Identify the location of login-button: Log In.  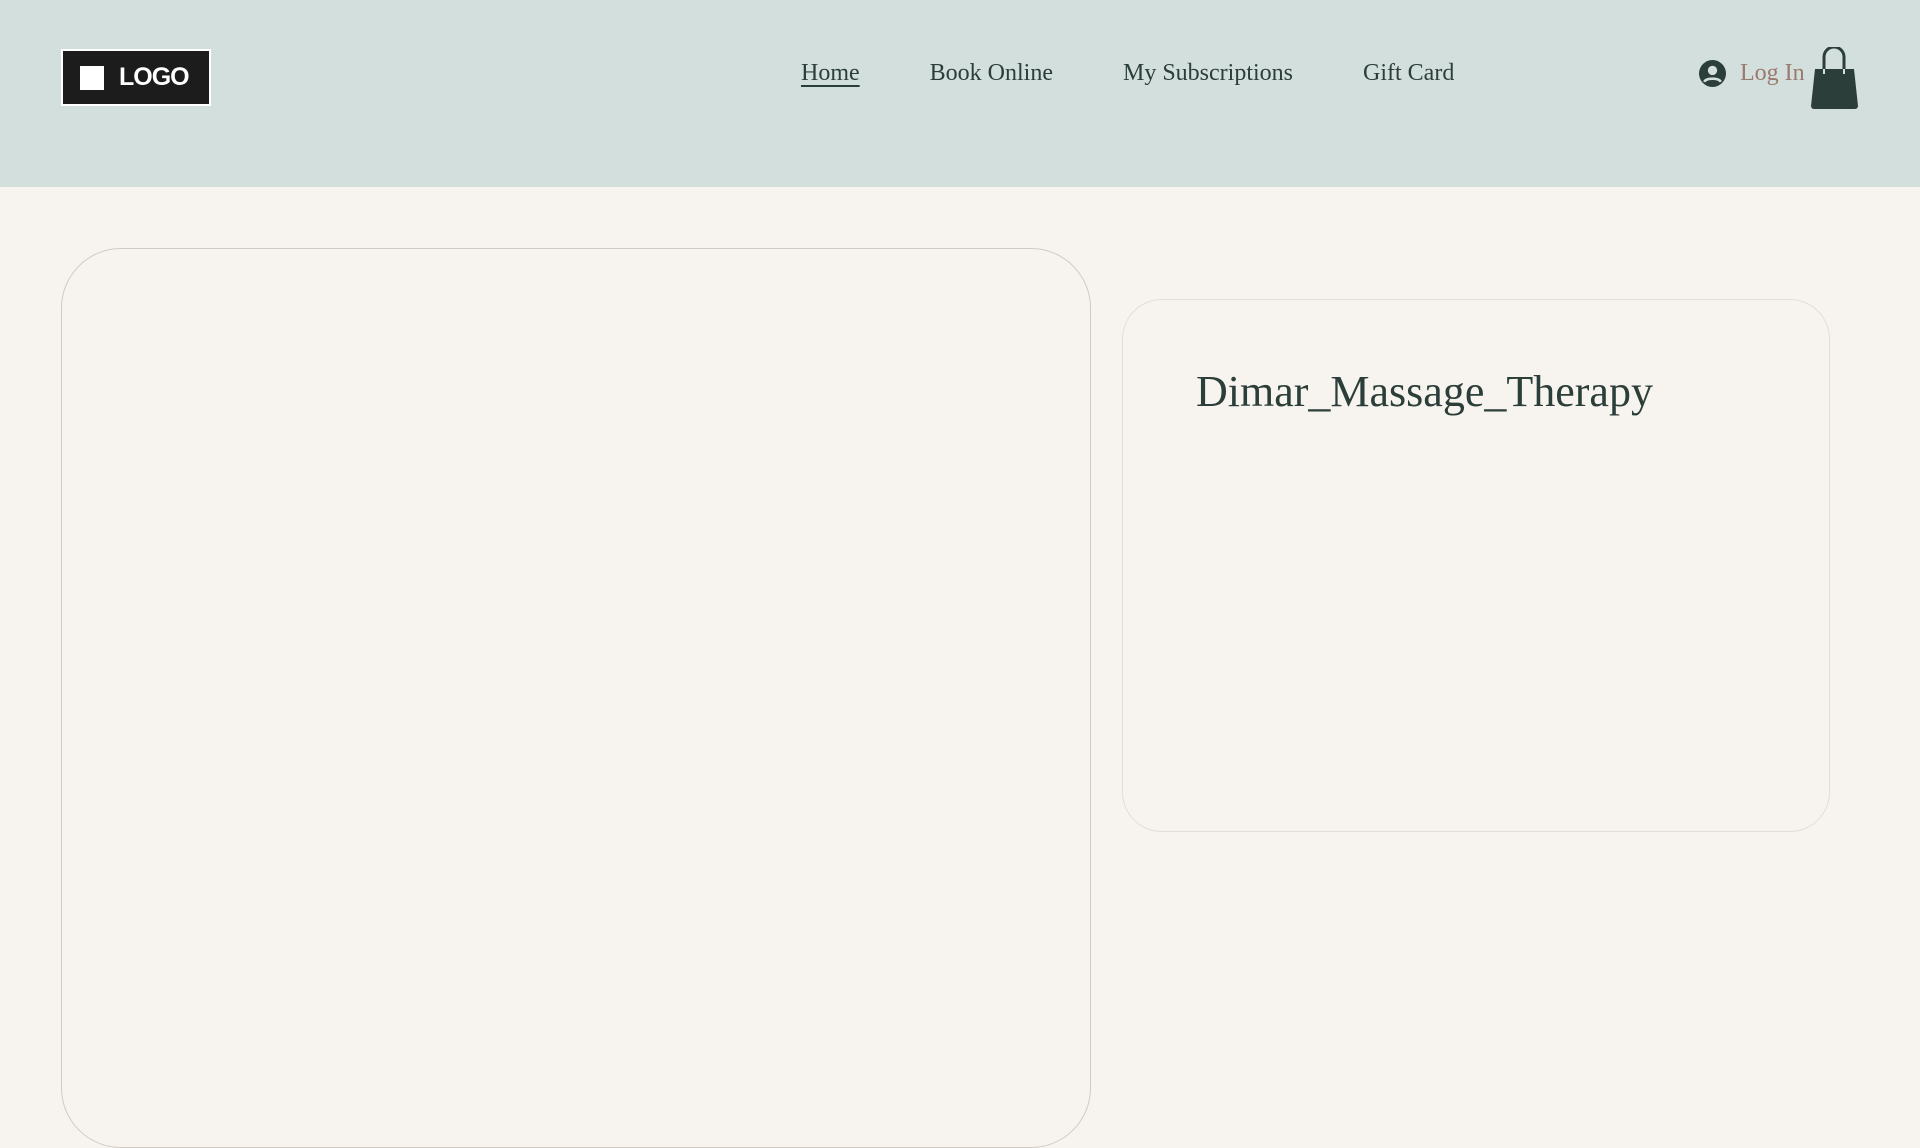
(1752, 73).